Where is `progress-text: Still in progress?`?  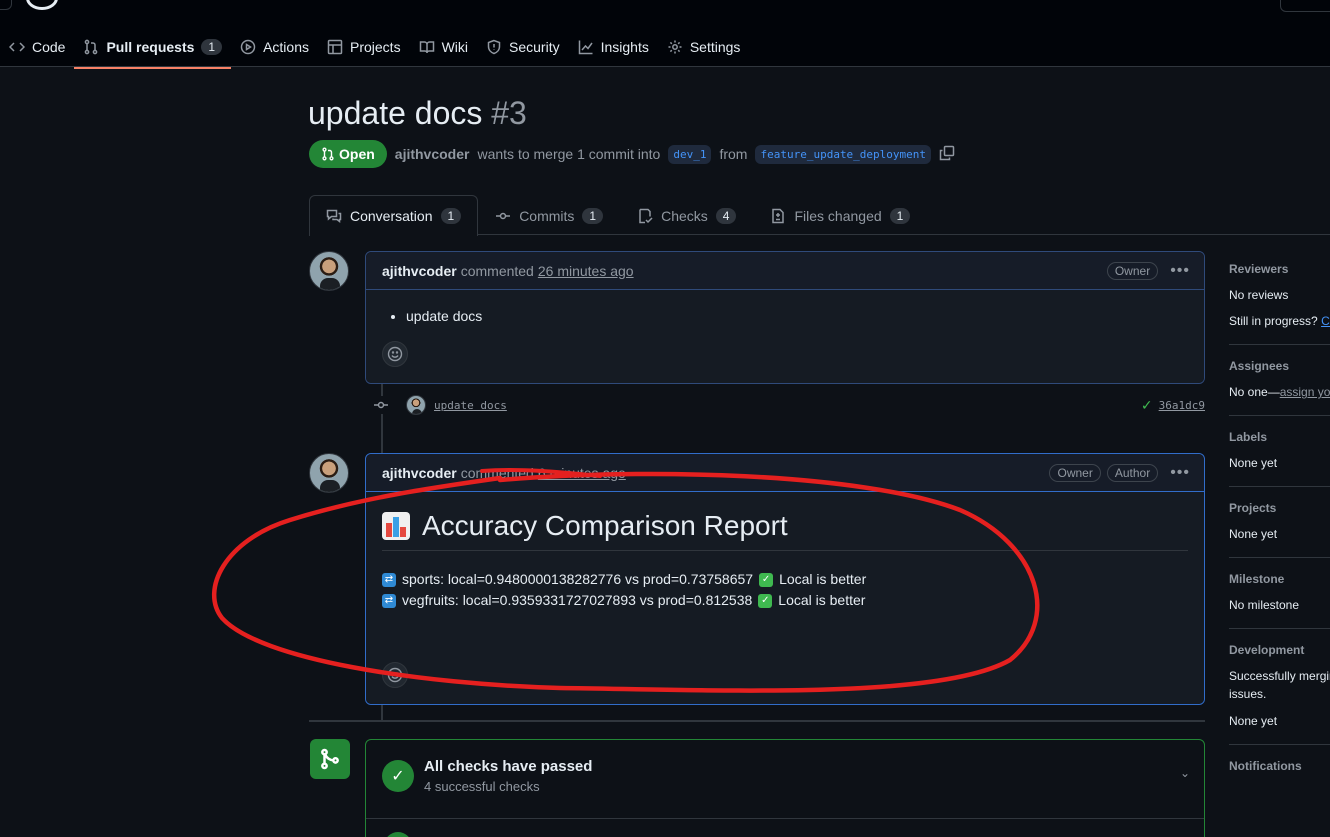
progress-text: Still in progress? is located at coordinates (1273, 321).